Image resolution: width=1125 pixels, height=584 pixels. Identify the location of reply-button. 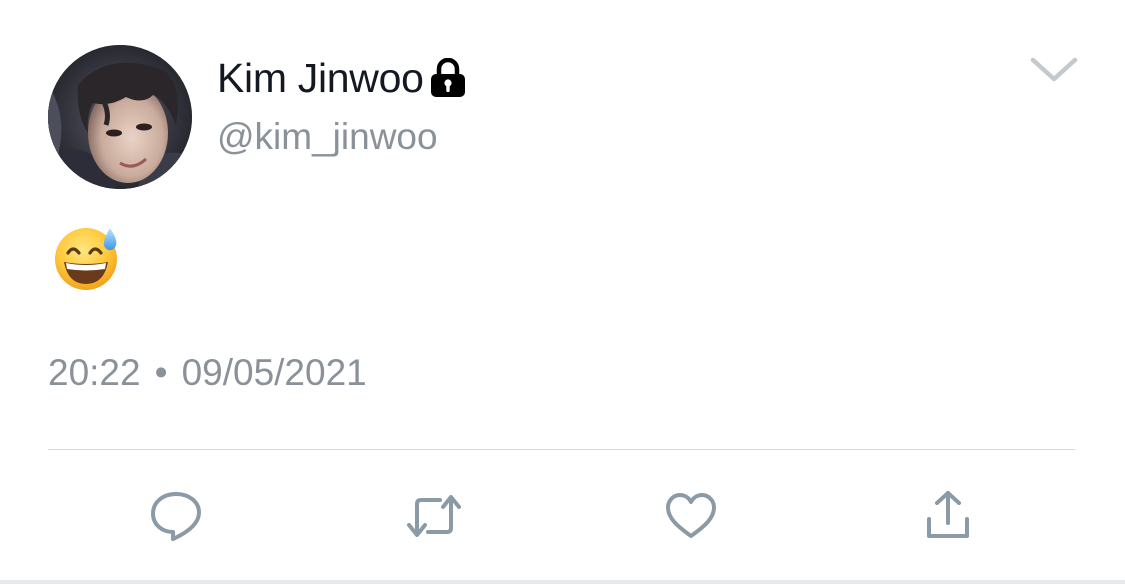
(176, 516).